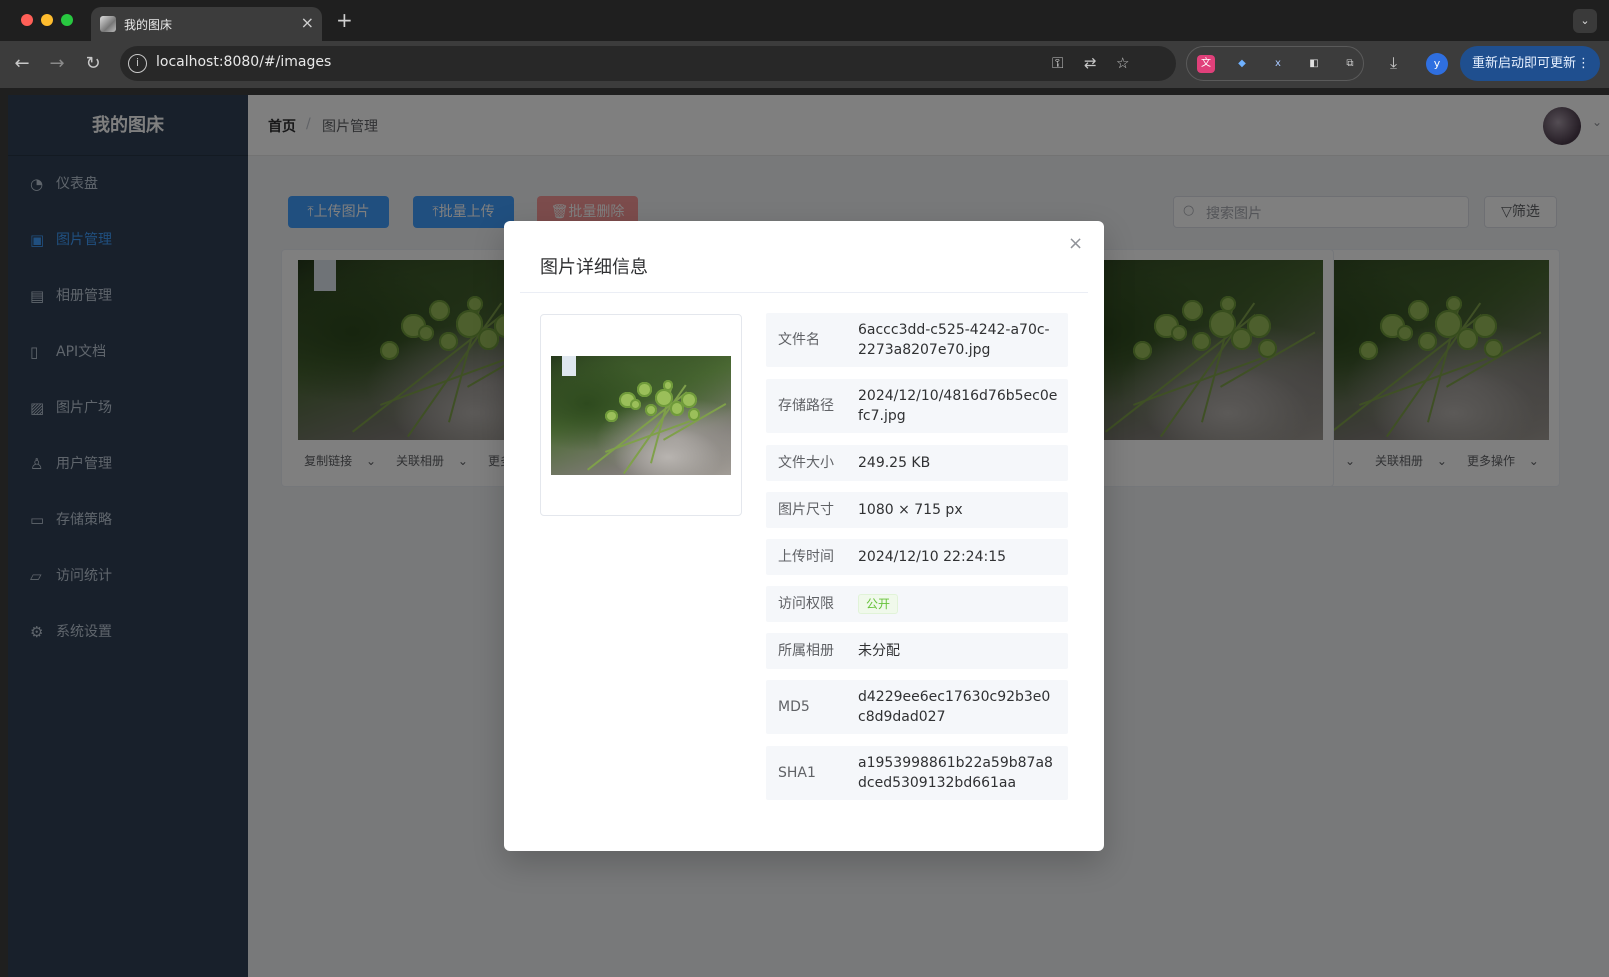  I want to click on address-bar: i localhost:8080/#/images ⚿ ⇄ ☆, so click(648, 63).